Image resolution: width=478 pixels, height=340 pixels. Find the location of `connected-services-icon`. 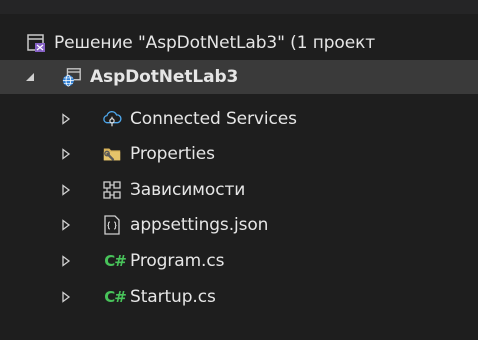

connected-services-icon is located at coordinates (112, 119).